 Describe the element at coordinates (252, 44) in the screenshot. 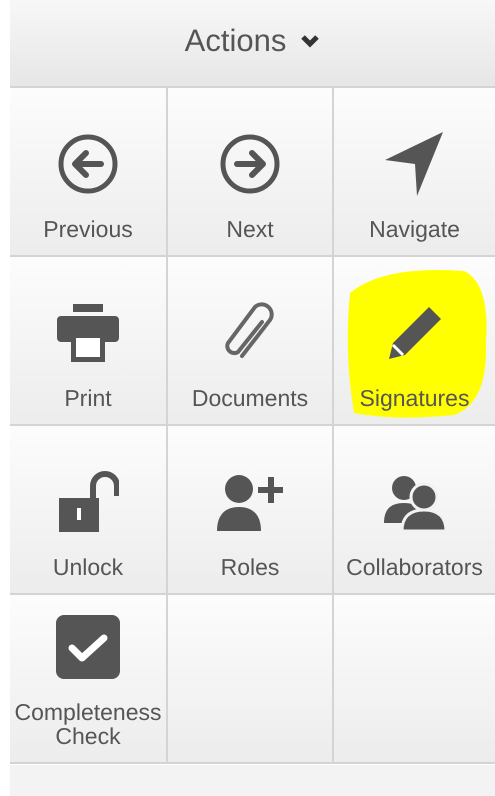

I see `actions-menu-header: Actions` at that location.